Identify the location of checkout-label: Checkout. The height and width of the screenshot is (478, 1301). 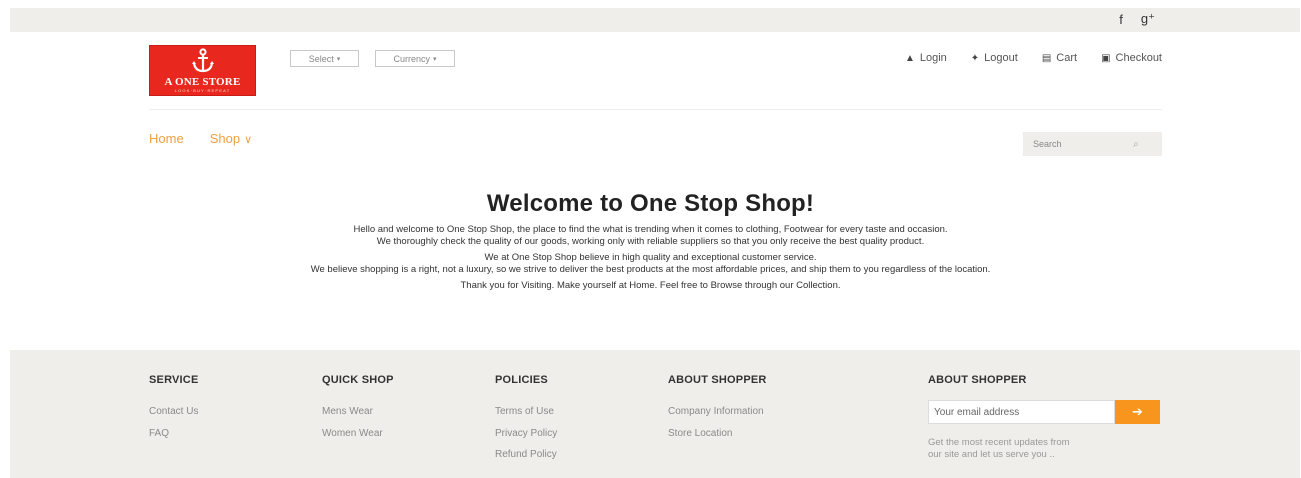
(1138, 58).